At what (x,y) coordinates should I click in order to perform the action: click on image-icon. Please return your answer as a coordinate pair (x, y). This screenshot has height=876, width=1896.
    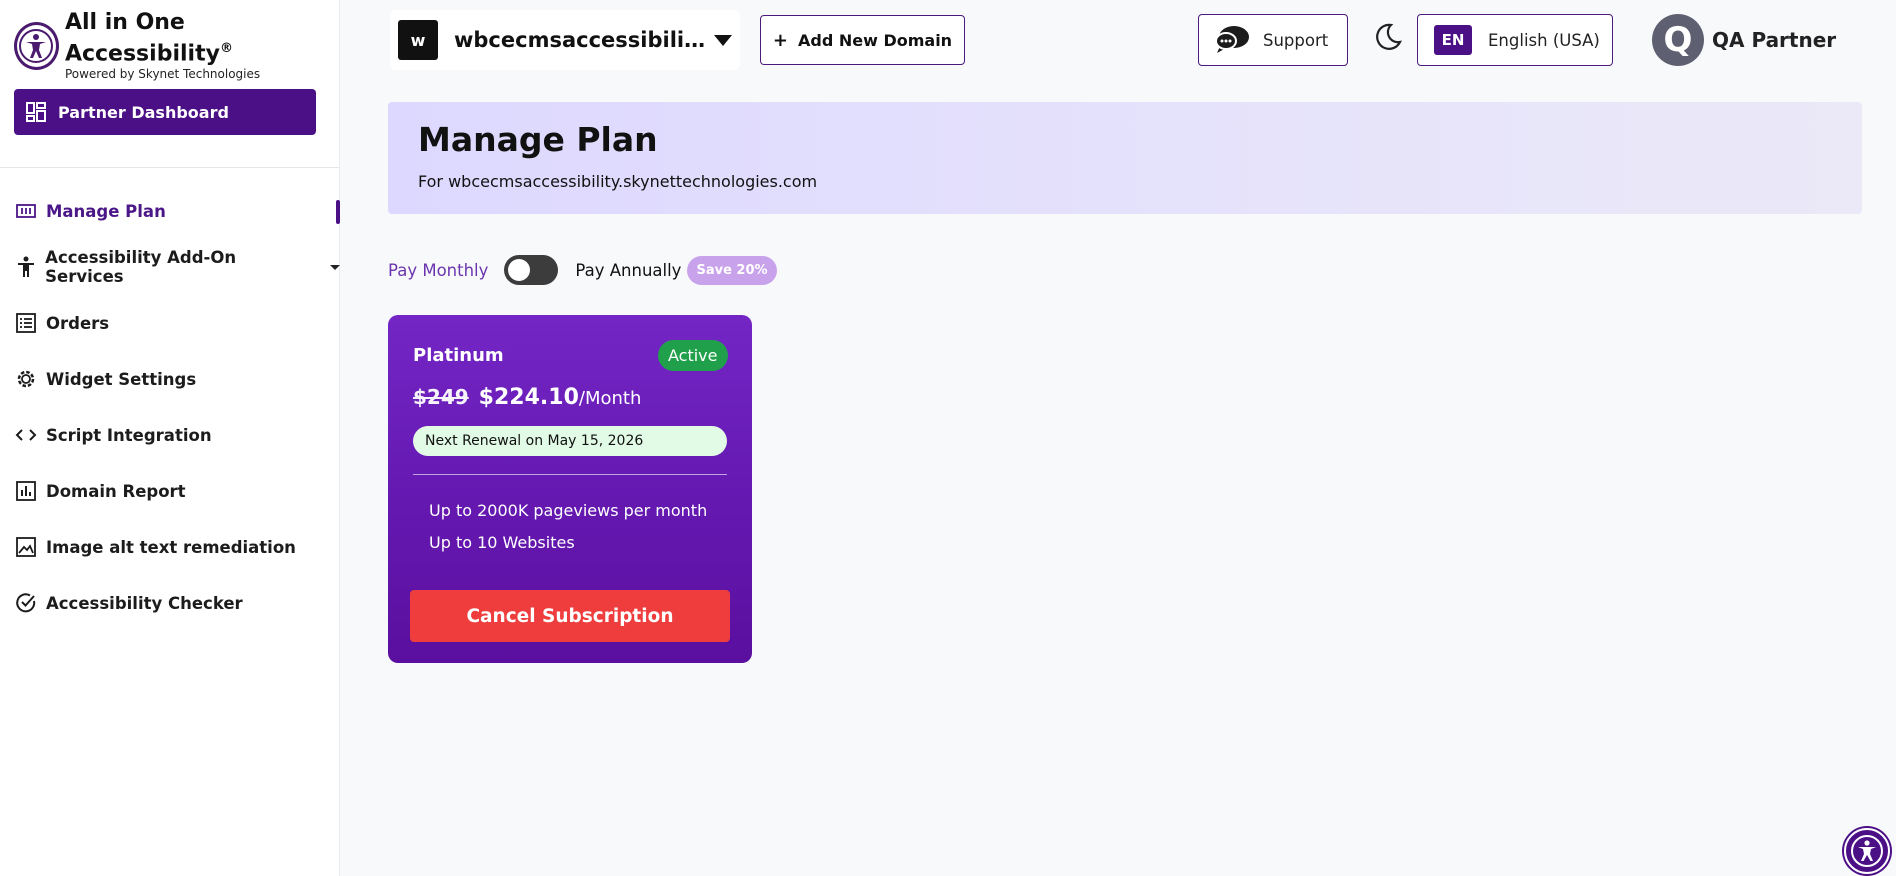
    Looking at the image, I should click on (26, 547).